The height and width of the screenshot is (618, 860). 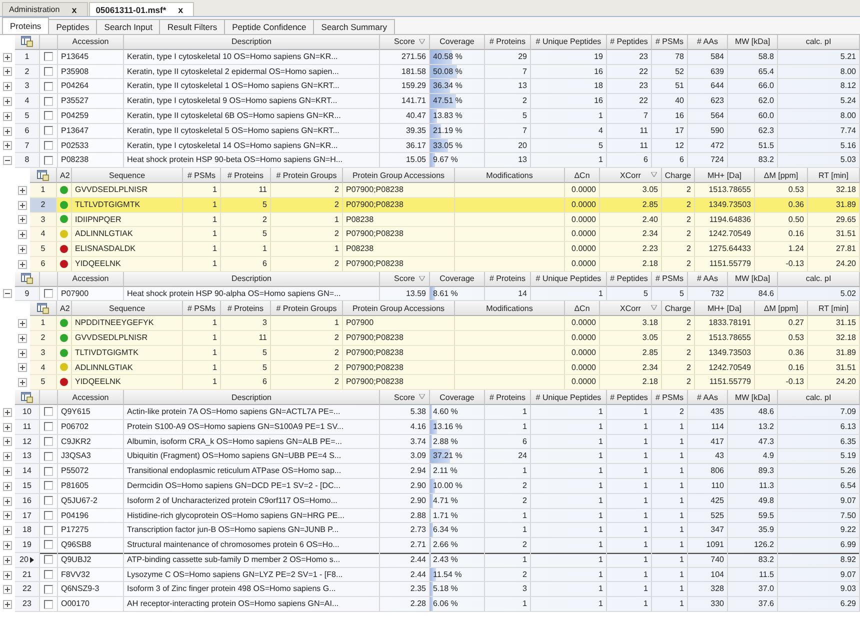 I want to click on table-row: 6 P13647 Keratin, type II cytoskeletal 5 OS=Homo sapiens GN=KRT... 39.35 21.19 % 7 4 11 17 590 62.3 7.74, so click(x=437, y=131).